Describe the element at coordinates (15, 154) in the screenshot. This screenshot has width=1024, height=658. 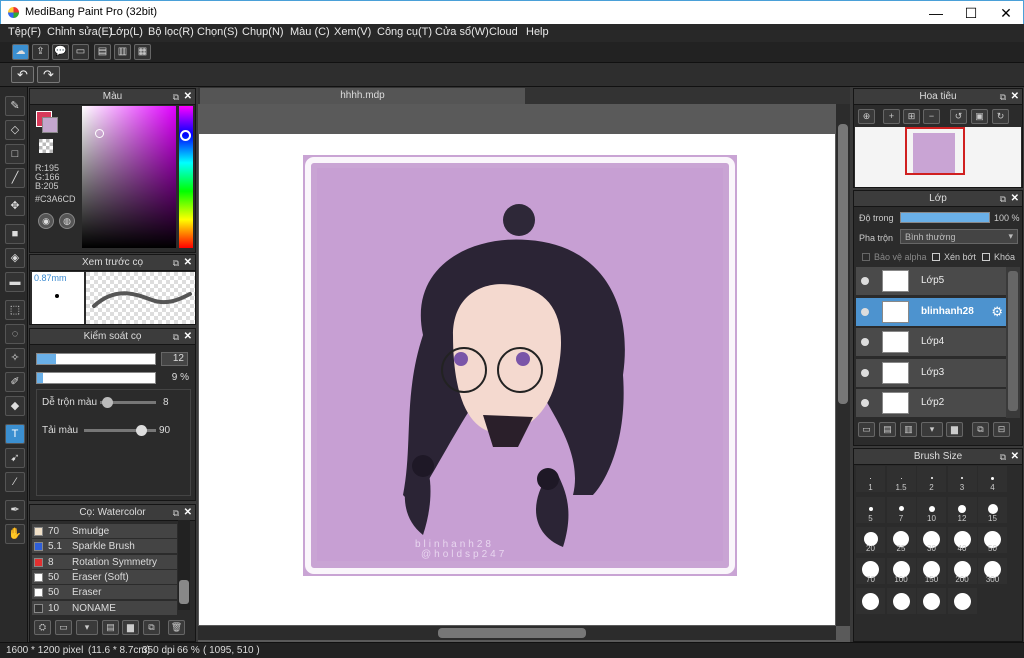
I see `rectangle-tool-icon: □` at that location.